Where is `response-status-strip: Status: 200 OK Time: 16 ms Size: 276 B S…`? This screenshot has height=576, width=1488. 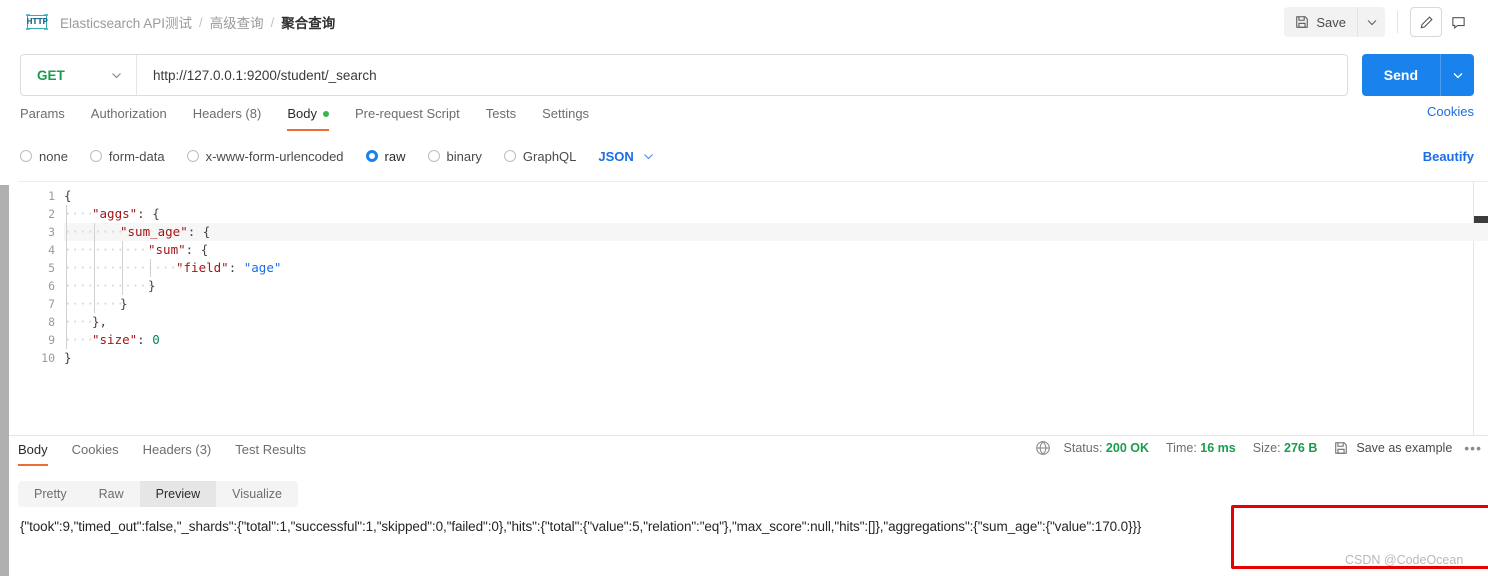
response-status-strip: Status: 200 OK Time: 16 ms Size: 276 B S… is located at coordinates (1261, 448).